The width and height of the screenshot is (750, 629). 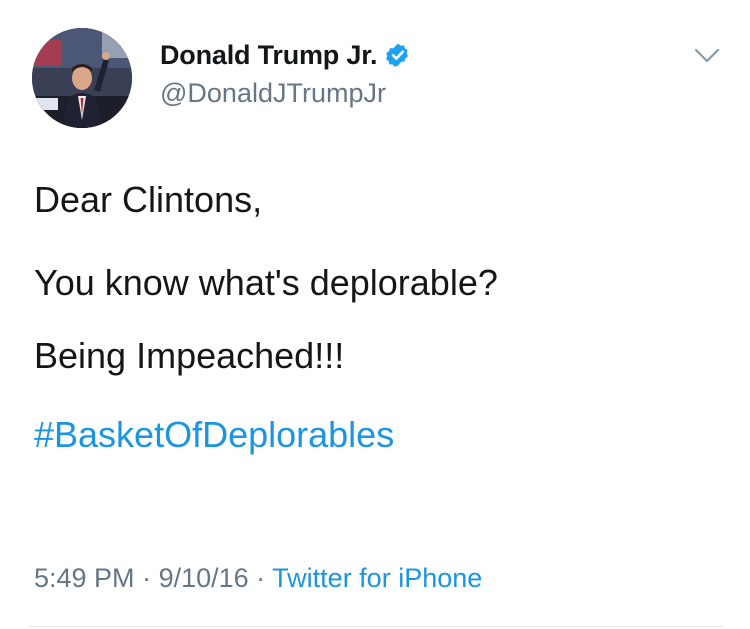 I want to click on tweet-meta: 5:49 PM · 9/10/16 · Twitter for iPhone, so click(x=258, y=578).